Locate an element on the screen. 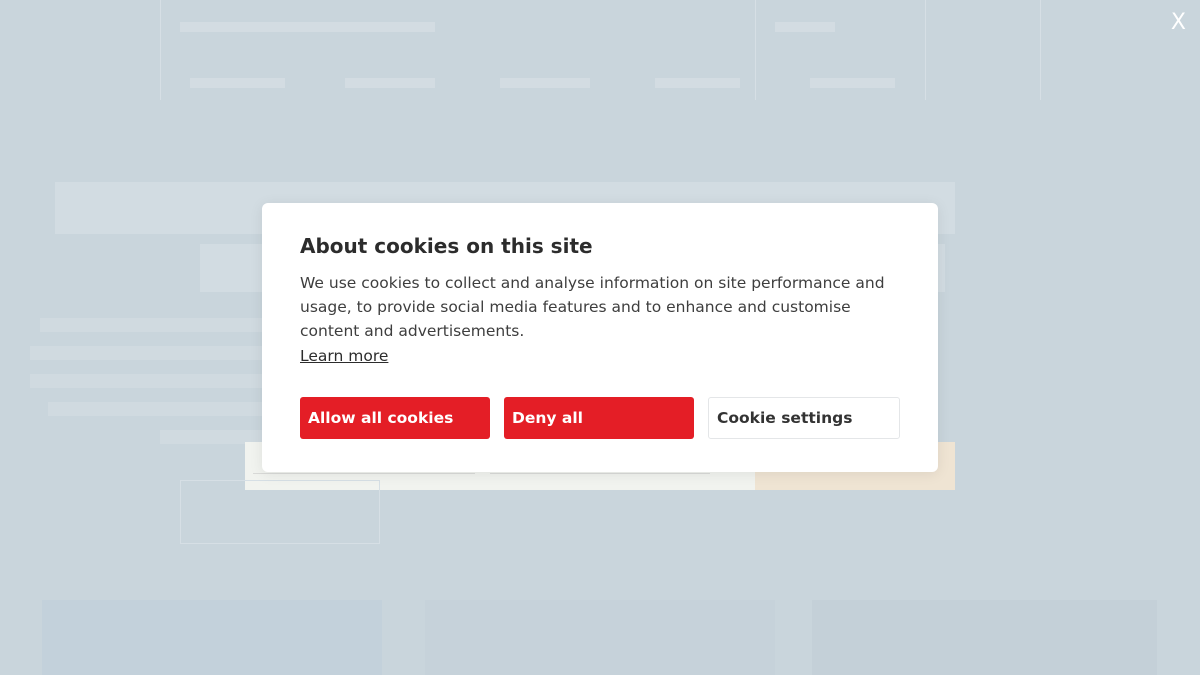 The width and height of the screenshot is (1200, 675). hero-secondary-button is located at coordinates (280, 512).